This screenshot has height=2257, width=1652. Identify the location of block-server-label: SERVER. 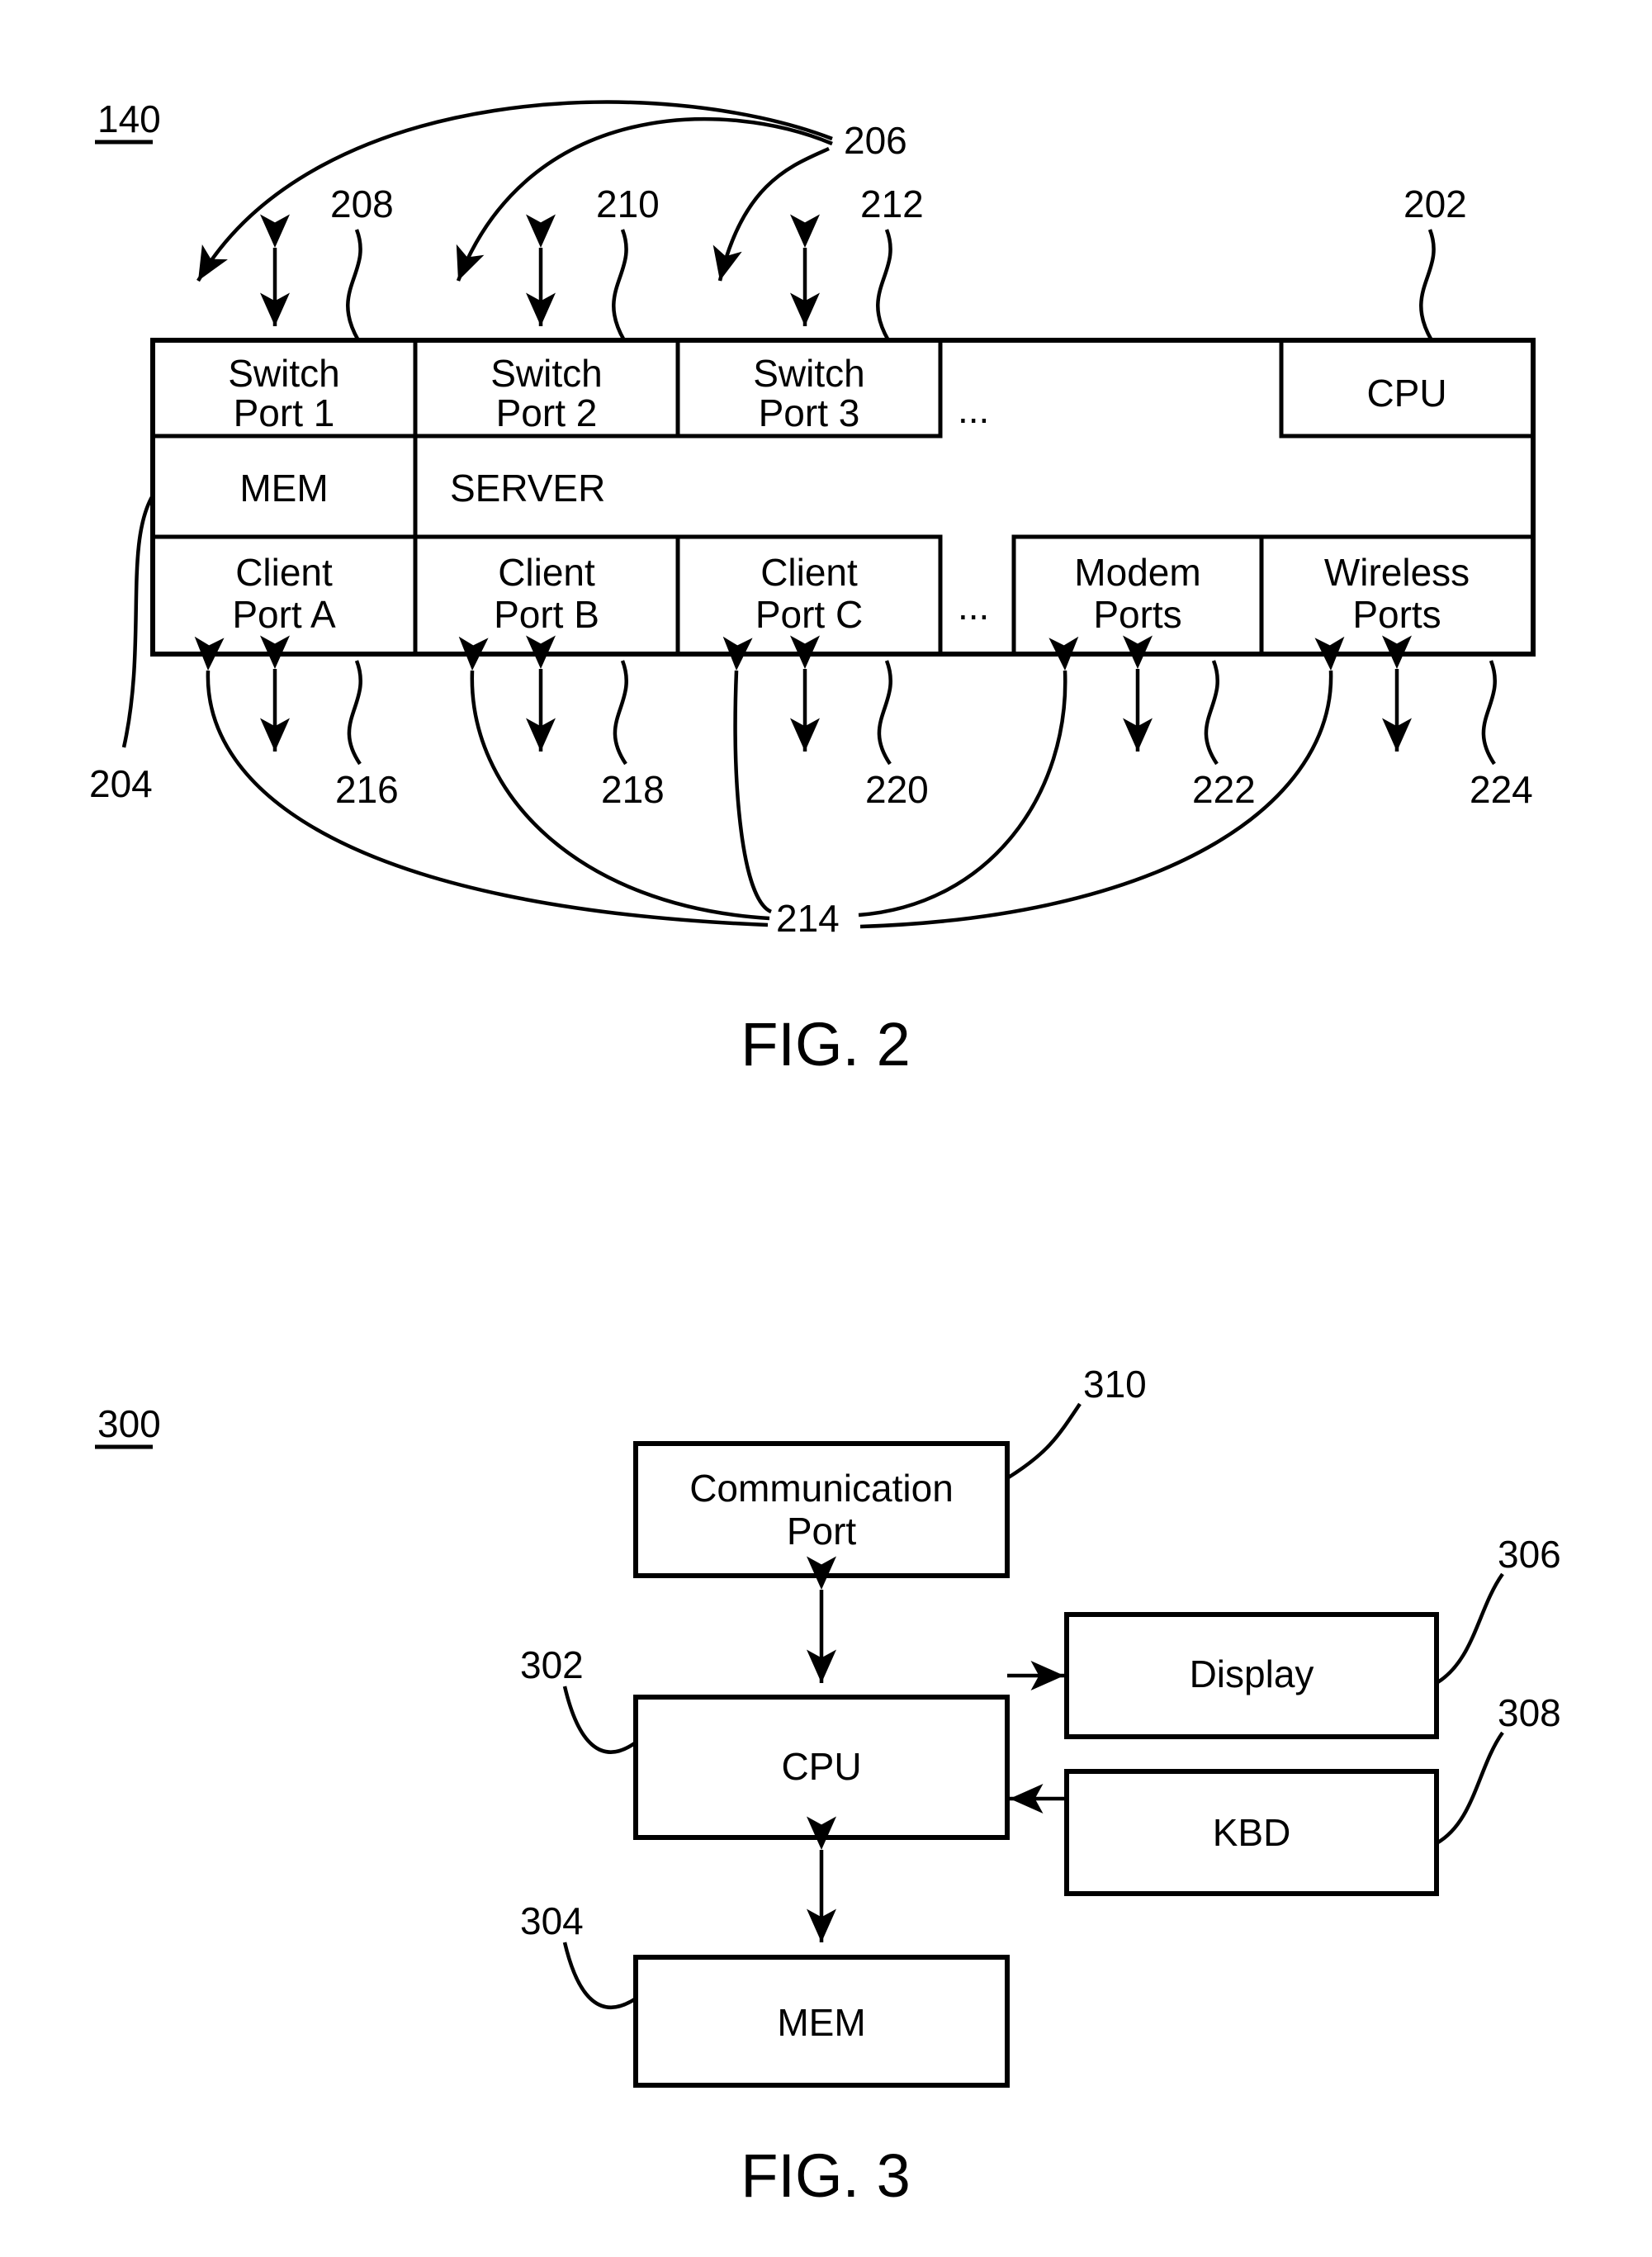
(527, 488).